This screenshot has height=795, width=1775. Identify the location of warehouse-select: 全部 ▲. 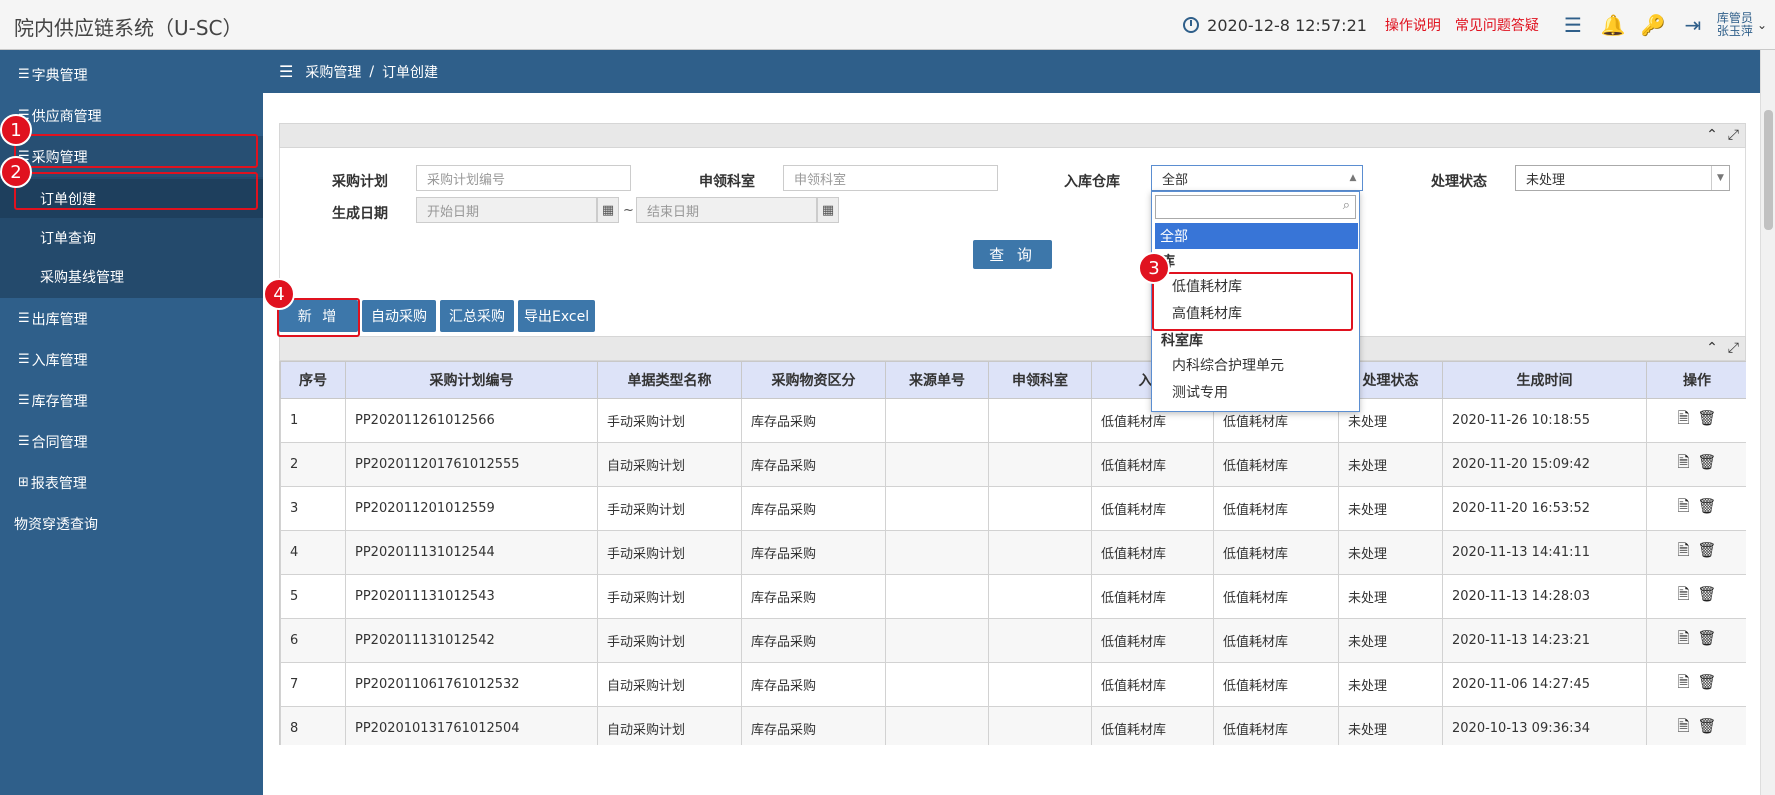
(1257, 178).